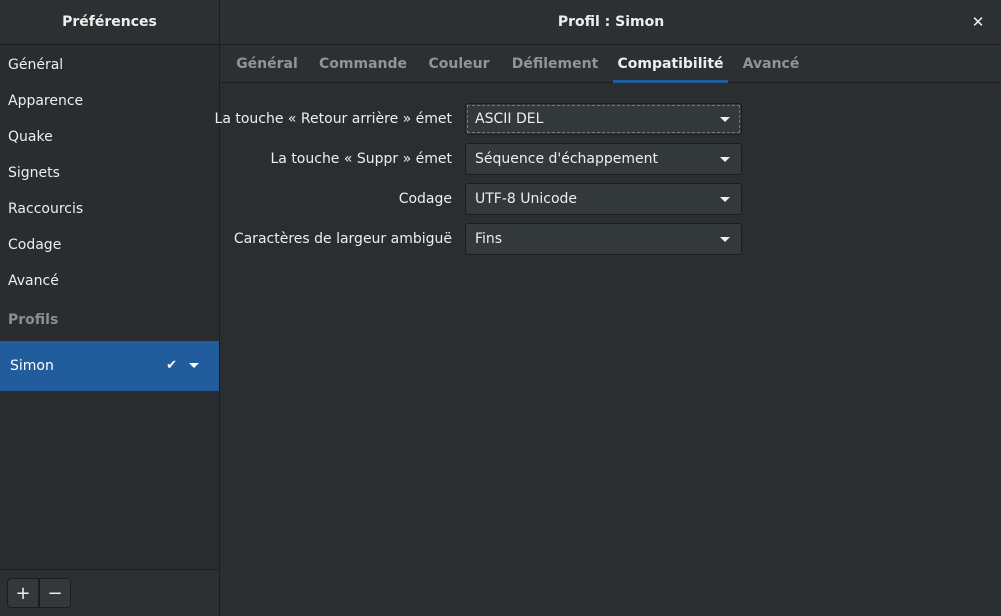  I want to click on profile-label: Simon, so click(32, 366).